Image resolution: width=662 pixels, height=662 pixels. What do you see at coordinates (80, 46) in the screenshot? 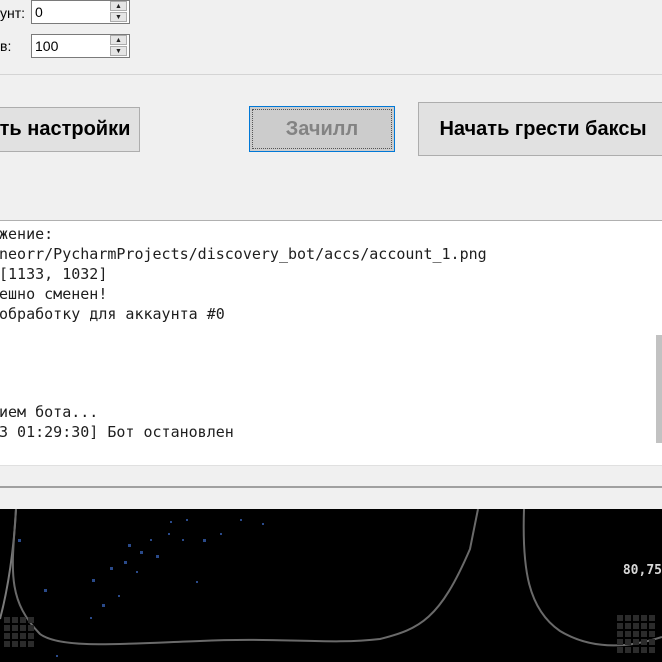
I see `count-spinbox: 100 ▲ ▼` at bounding box center [80, 46].